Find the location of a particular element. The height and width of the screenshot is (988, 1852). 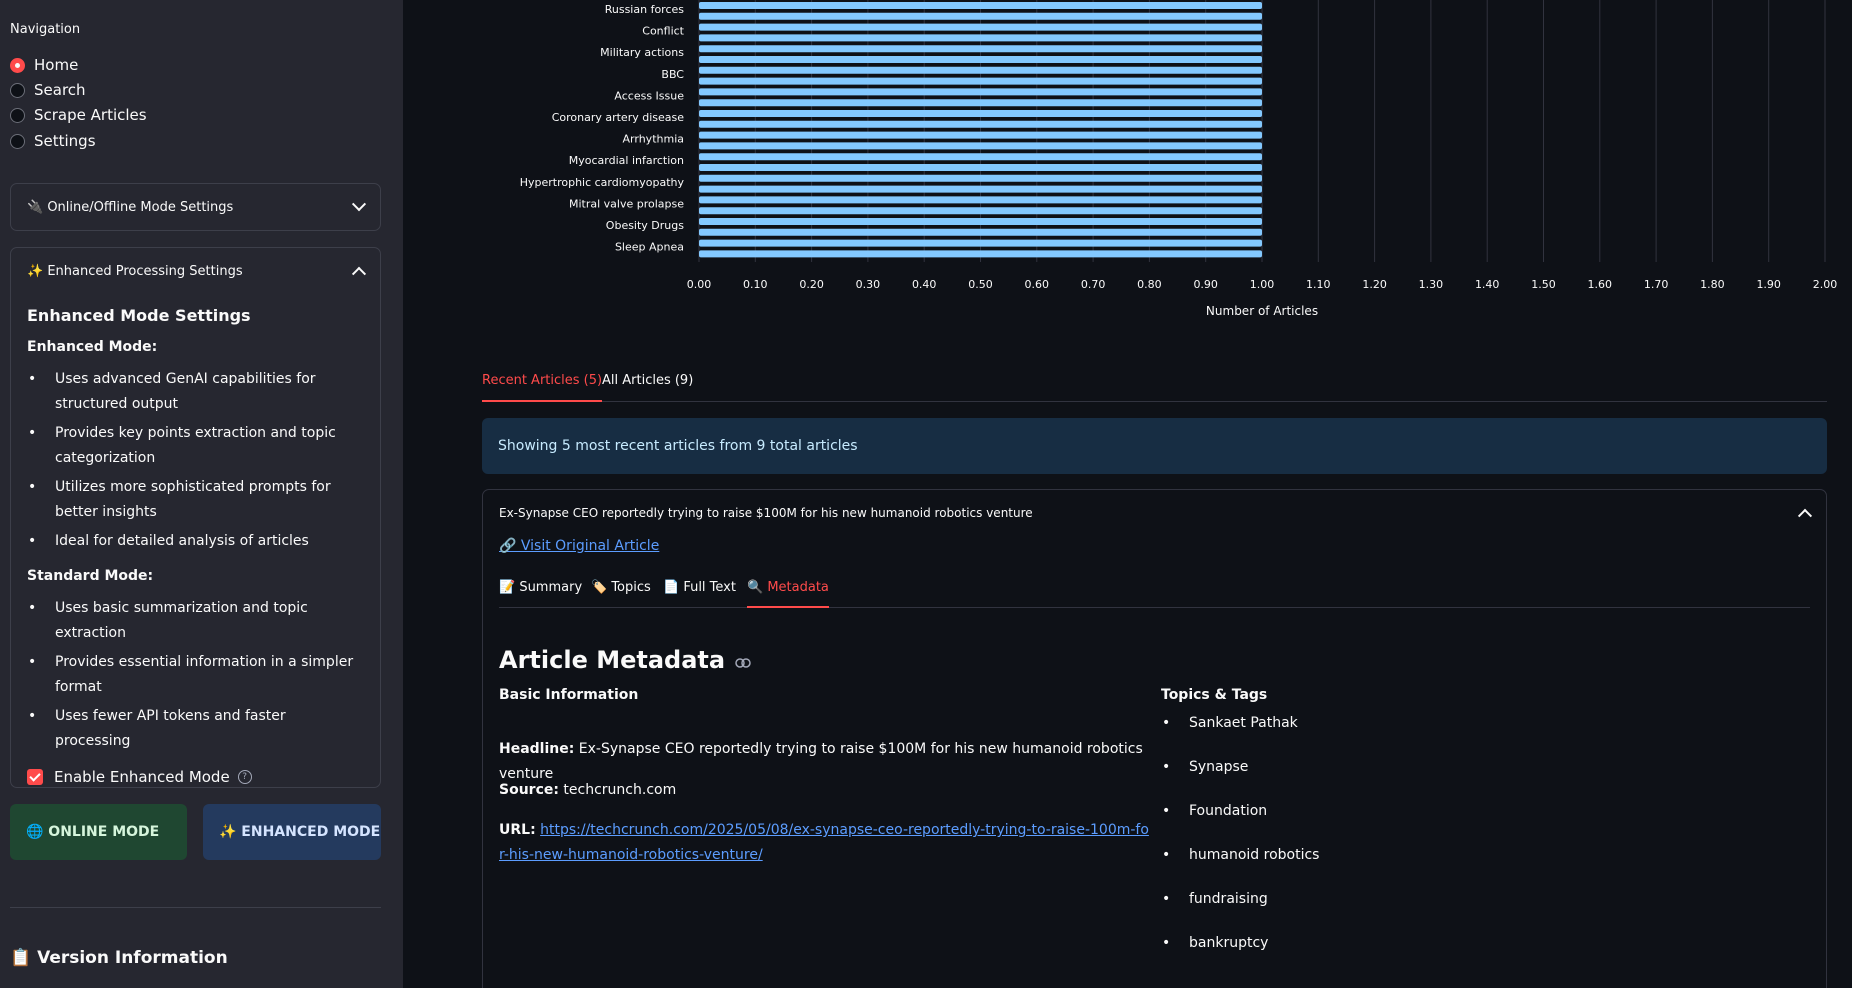

tab-metadata: 🔍 Metadata is located at coordinates (788, 591).